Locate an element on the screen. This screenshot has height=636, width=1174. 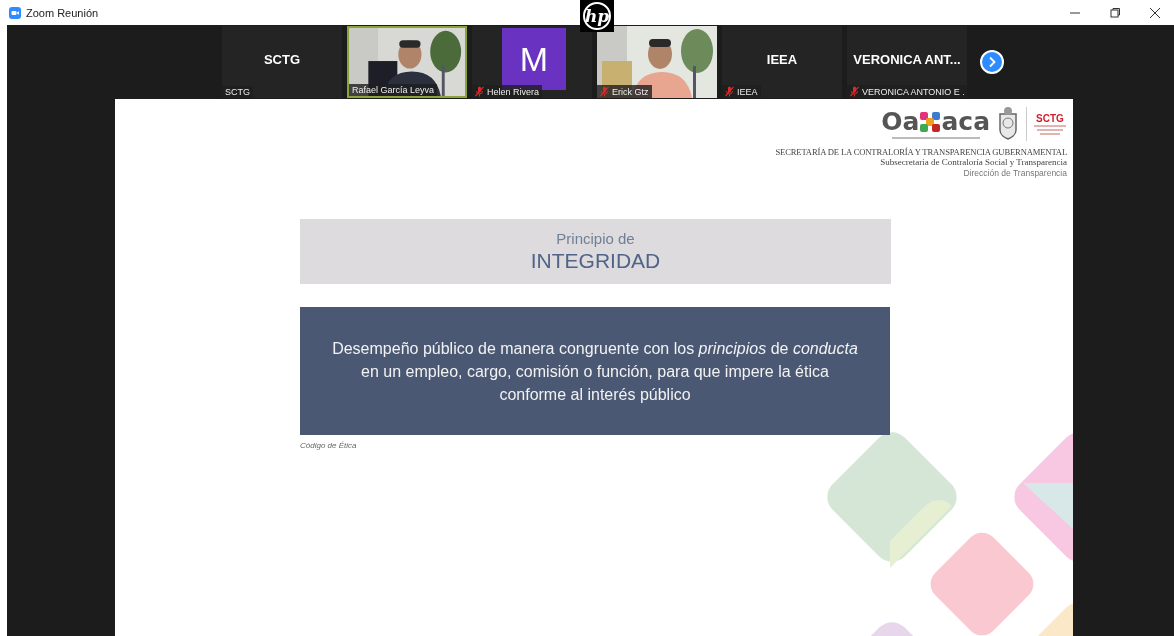
header-line: SECRETARÍA DE LA CONTRALORÍA Y TRANSPARENCIA GUBERNAMENTAL is located at coordinates (921, 152).